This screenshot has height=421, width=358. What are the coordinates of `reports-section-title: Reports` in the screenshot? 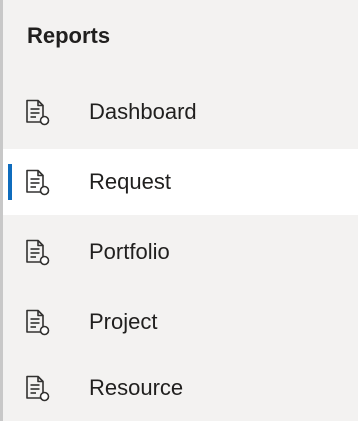 It's located at (69, 35).